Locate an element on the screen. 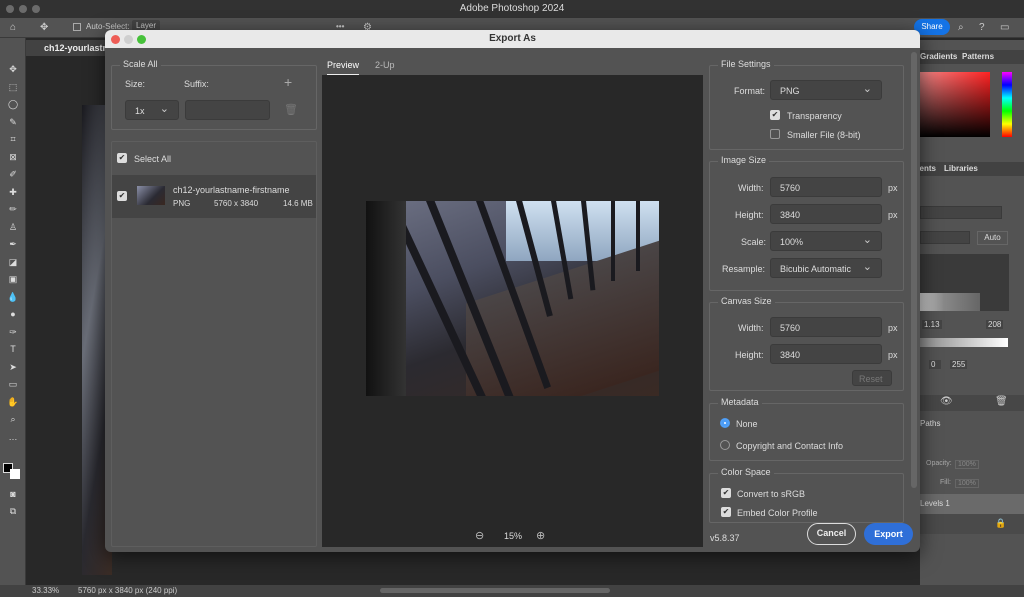 This screenshot has height=597, width=1024. dialog-minimize-button is located at coordinates (128, 39).